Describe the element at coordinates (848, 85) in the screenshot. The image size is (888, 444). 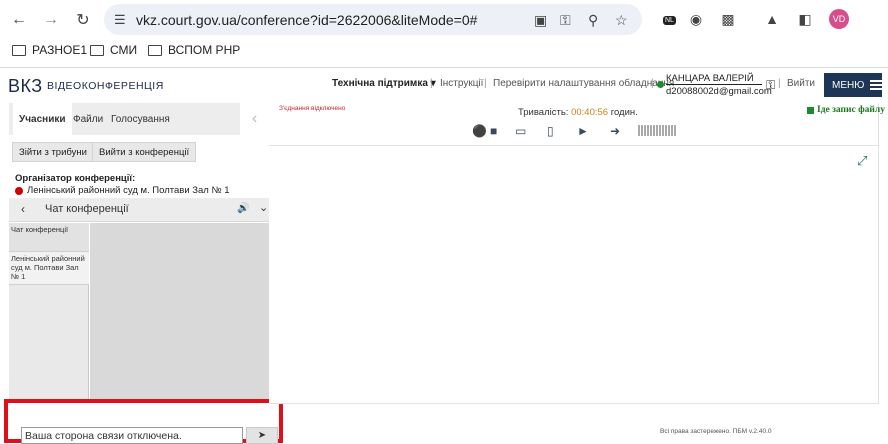
I see `menu-label: МЕНЮ` at that location.